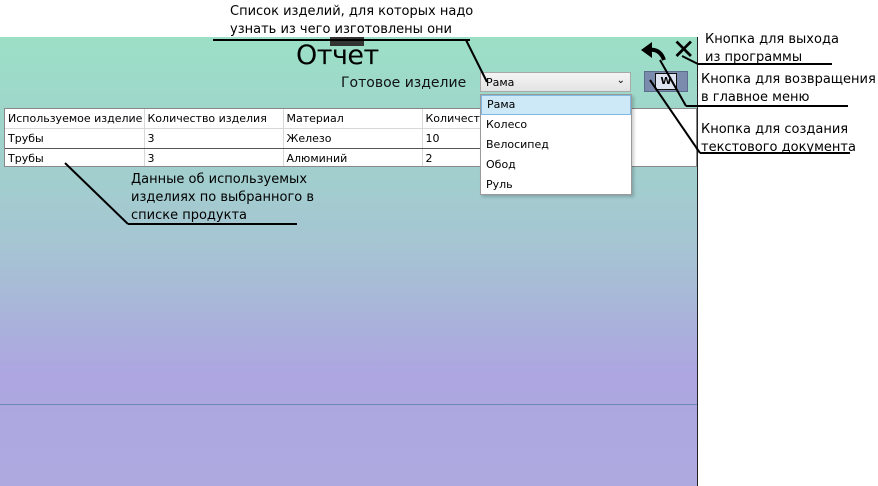 Image resolution: width=878 pixels, height=486 pixels. What do you see at coordinates (772, 49) in the screenshot?
I see `annotation-exit: Кнопка для выхода из программы` at bounding box center [772, 49].